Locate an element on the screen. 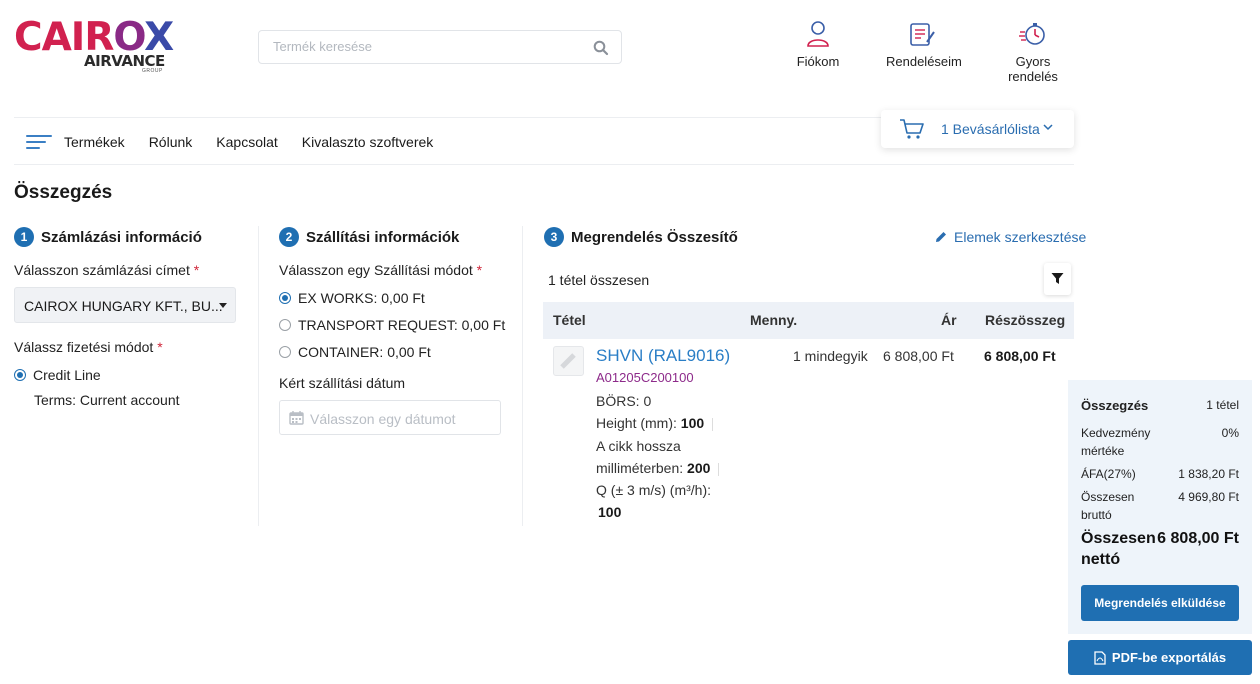 This screenshot has width=1260, height=684. page-title: Összegzés is located at coordinates (63, 192).